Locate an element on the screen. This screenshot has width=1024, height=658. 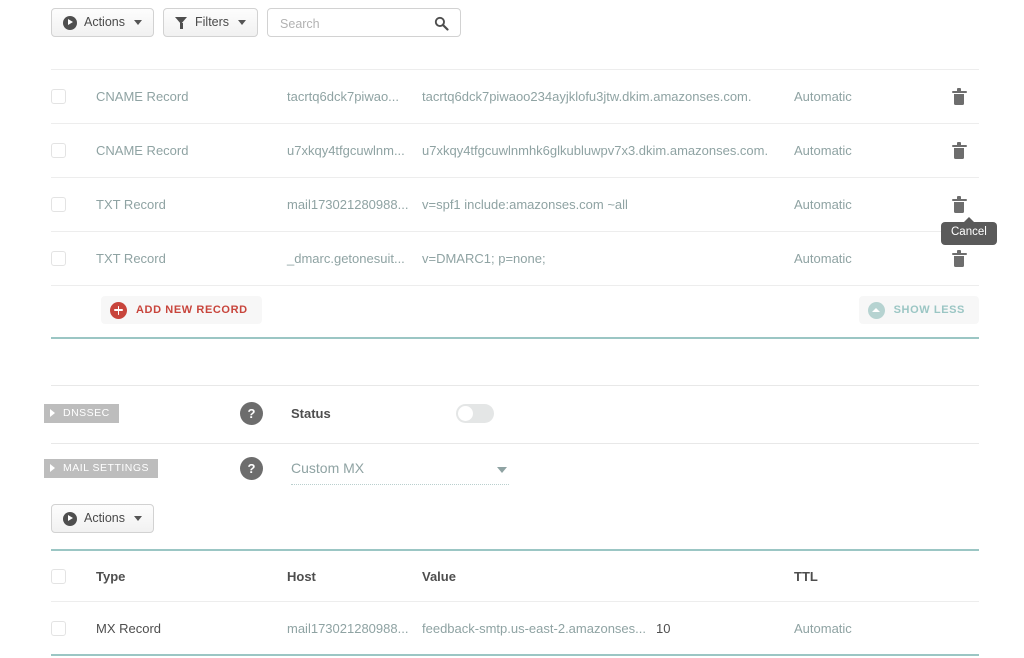
mx-record-type: MX Record is located at coordinates (129, 628).